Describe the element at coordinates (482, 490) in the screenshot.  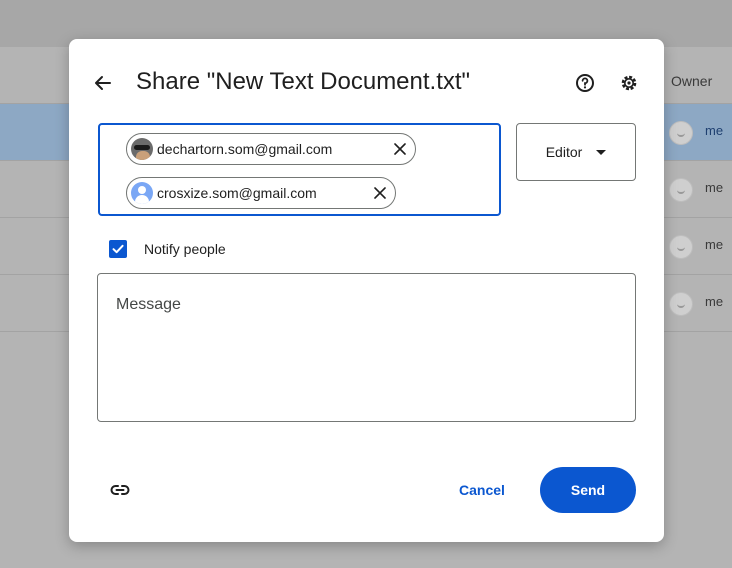
I see `cancel-button: Cancel` at that location.